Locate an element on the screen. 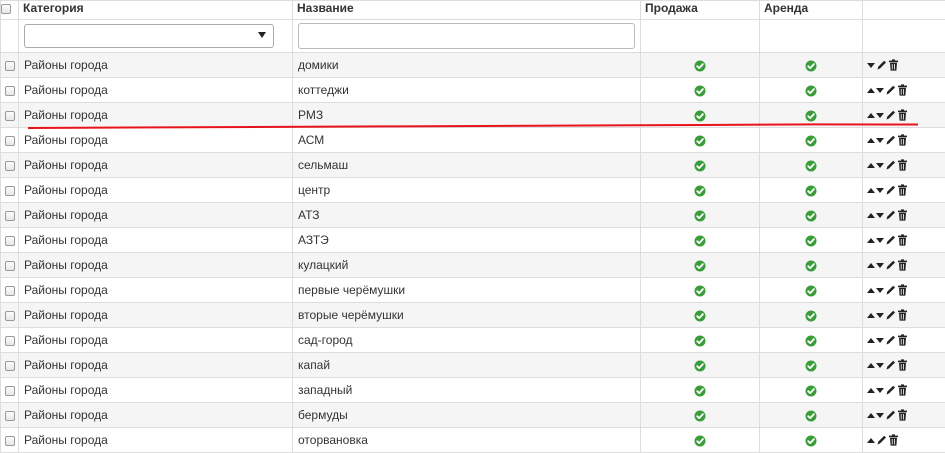 This screenshot has width=945, height=453. table-row: Районы городаРМЗ is located at coordinates (473, 115).